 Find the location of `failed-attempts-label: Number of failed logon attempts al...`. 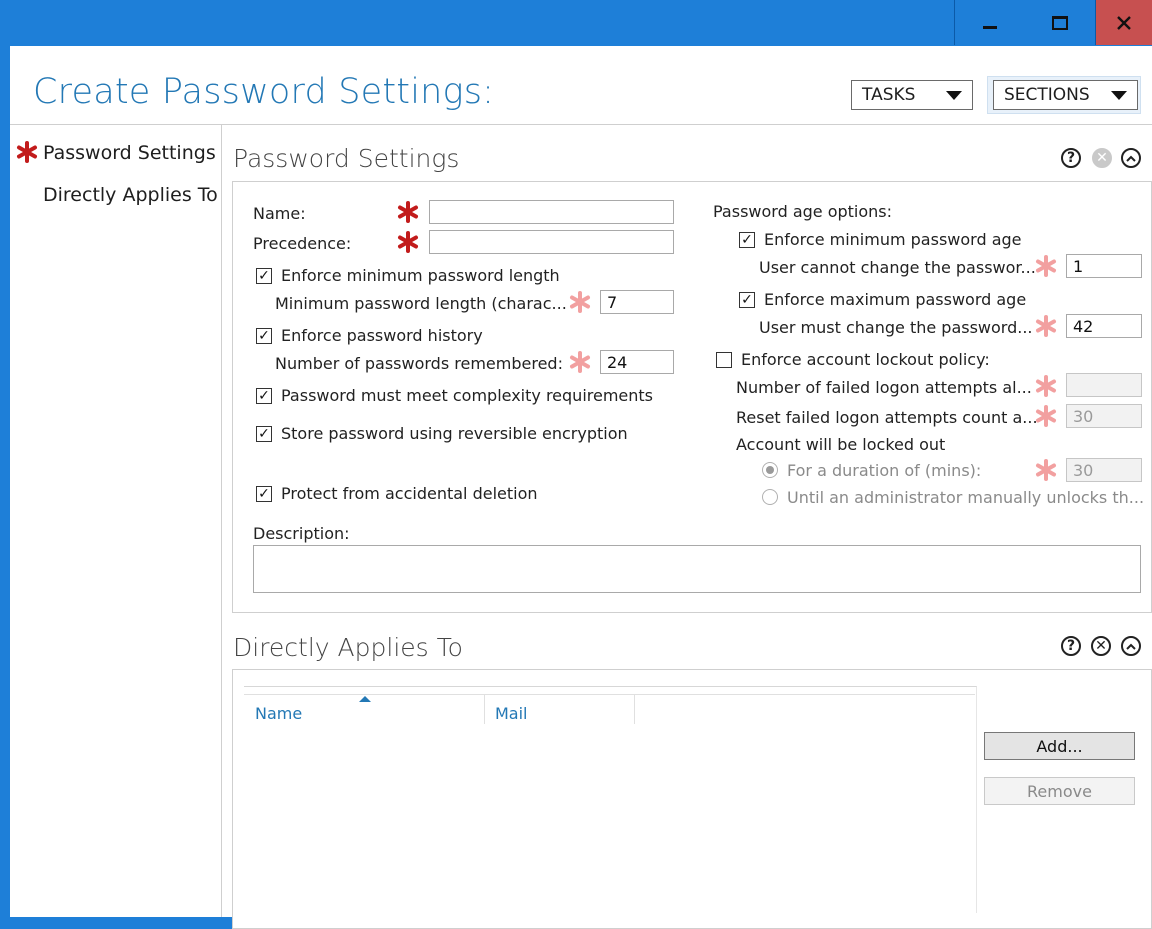

failed-attempts-label: Number of failed logon attempts al... is located at coordinates (884, 387).